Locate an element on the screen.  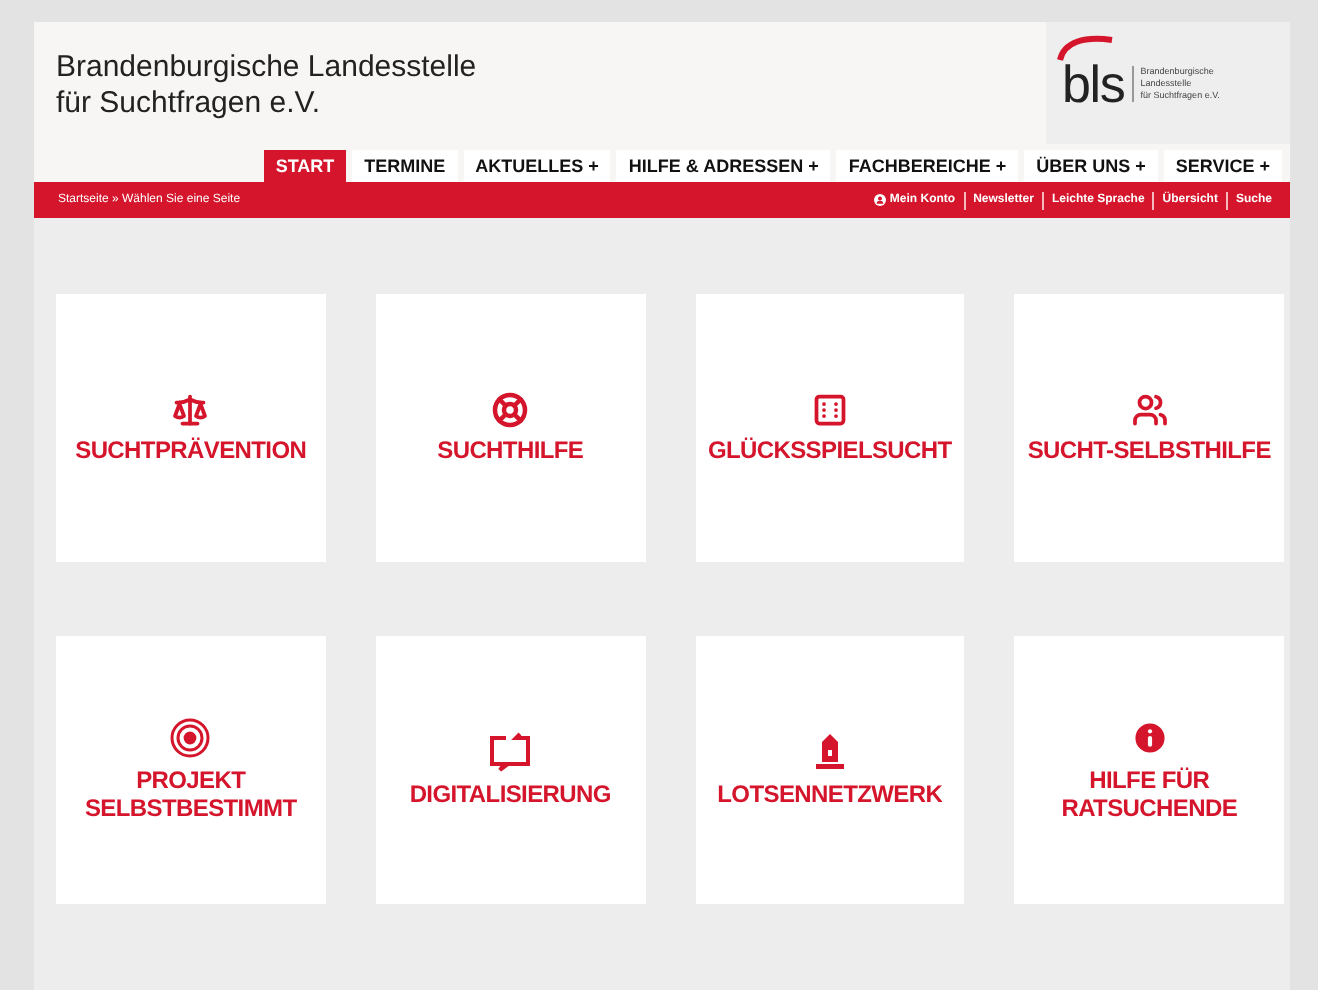
lifebuoy-icon is located at coordinates (510, 410).